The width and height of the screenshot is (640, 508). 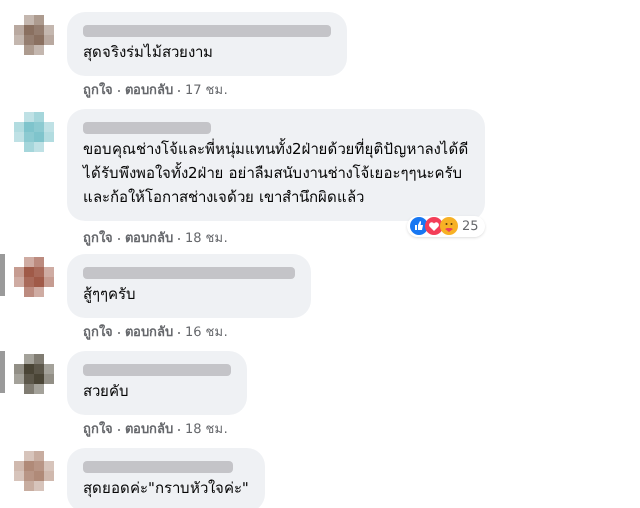 What do you see at coordinates (106, 391) in the screenshot?
I see `comment-text: สวยคับ` at bounding box center [106, 391].